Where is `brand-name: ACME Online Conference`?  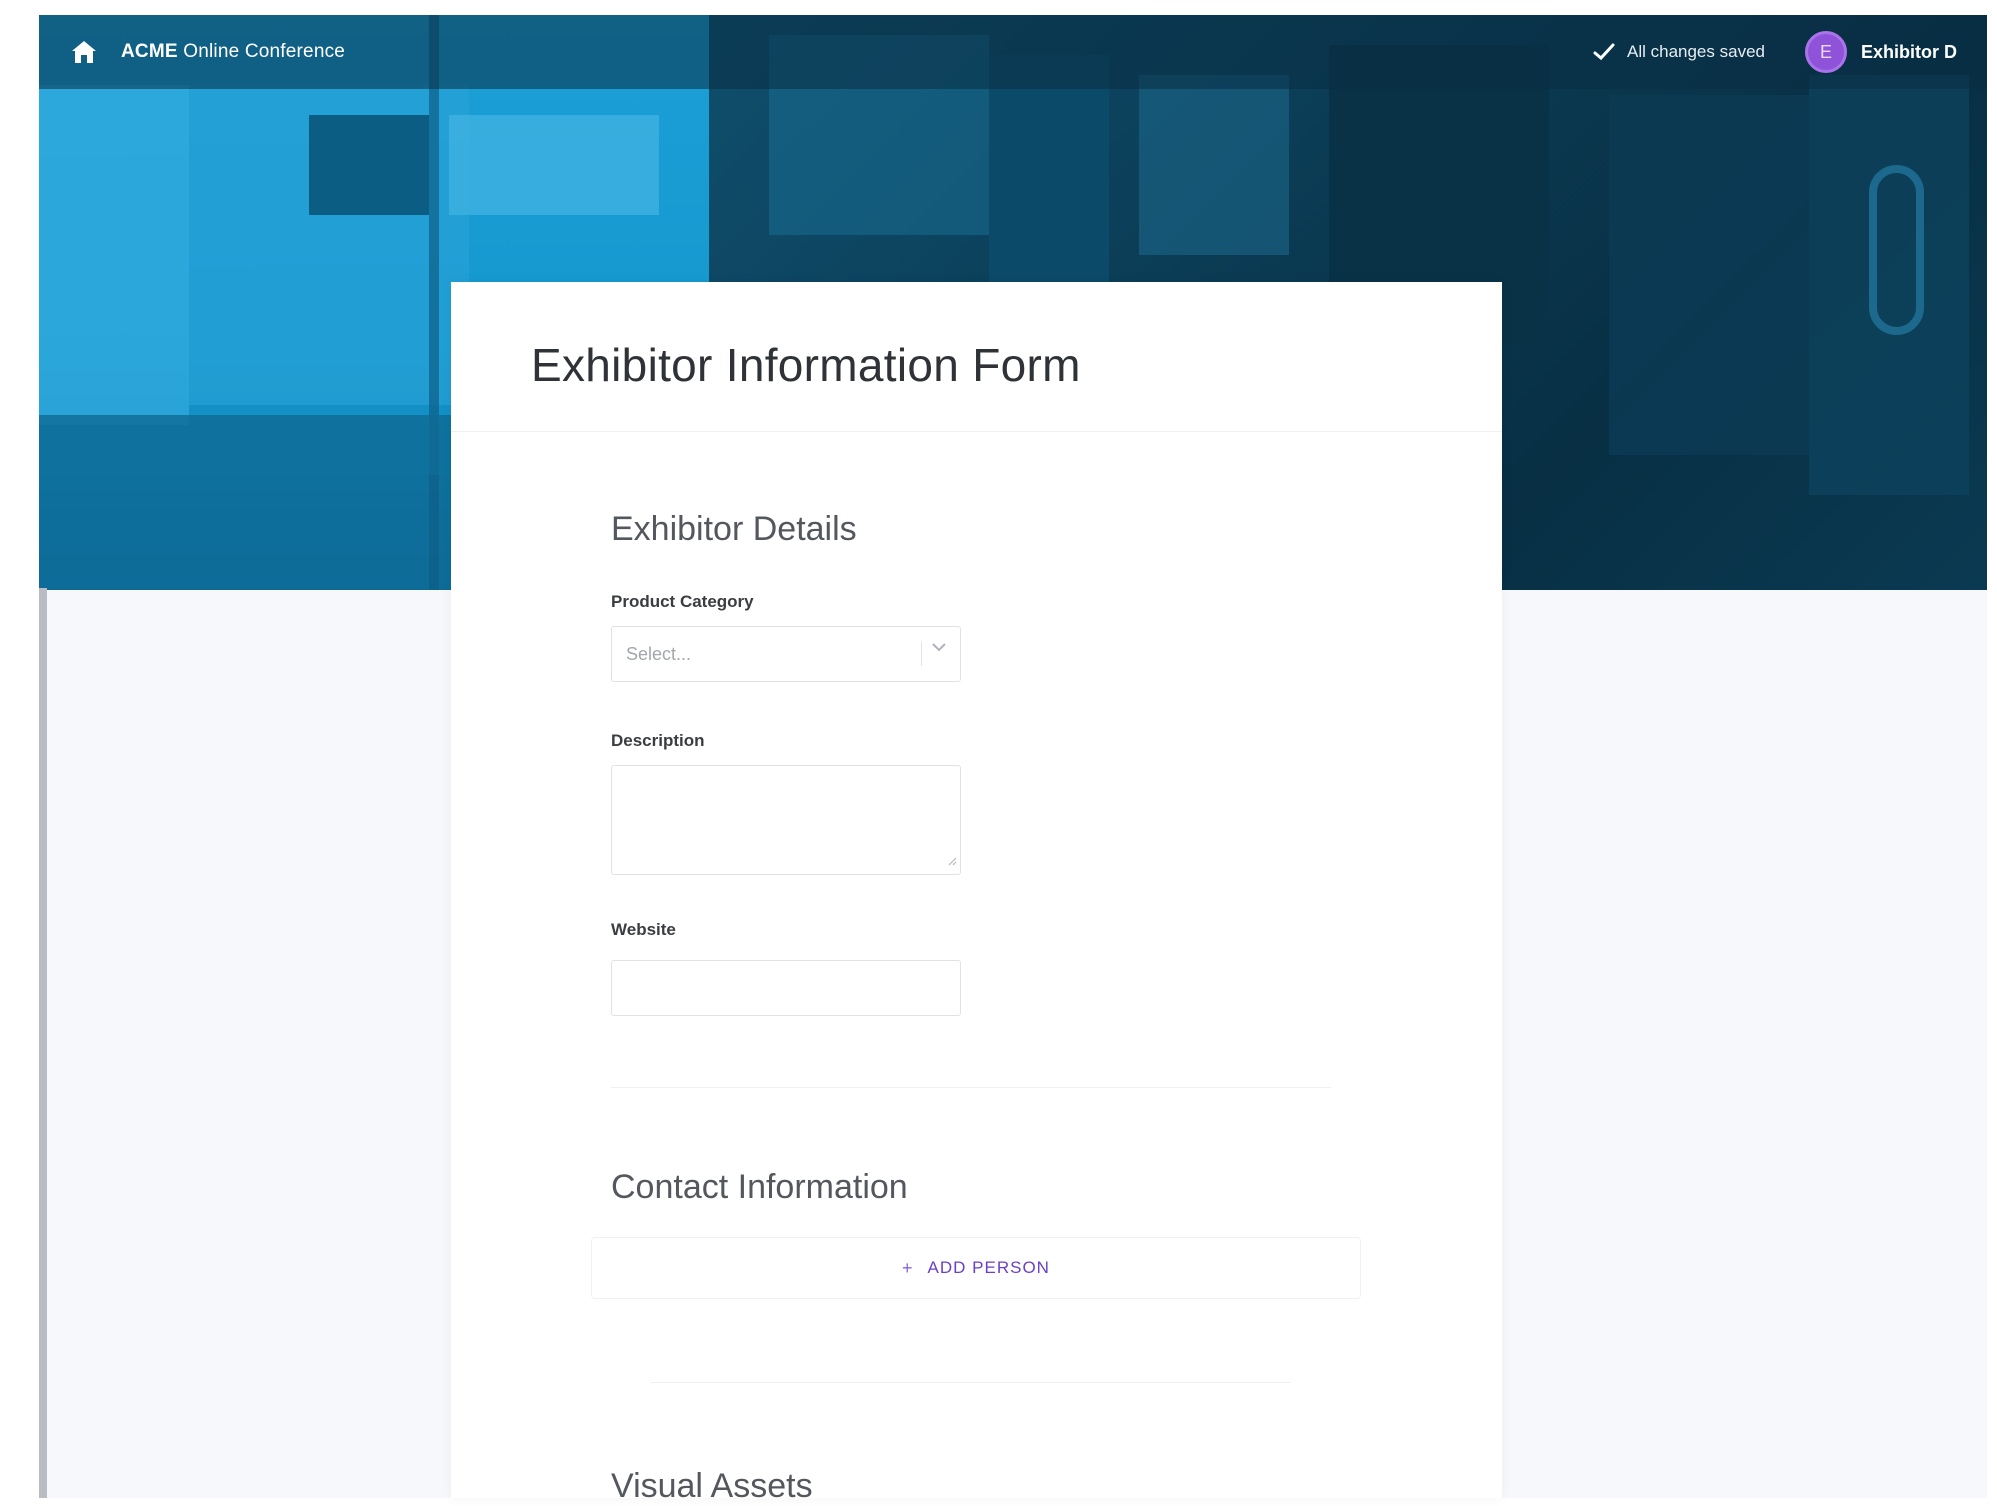
brand-name: ACME Online Conference is located at coordinates (233, 52).